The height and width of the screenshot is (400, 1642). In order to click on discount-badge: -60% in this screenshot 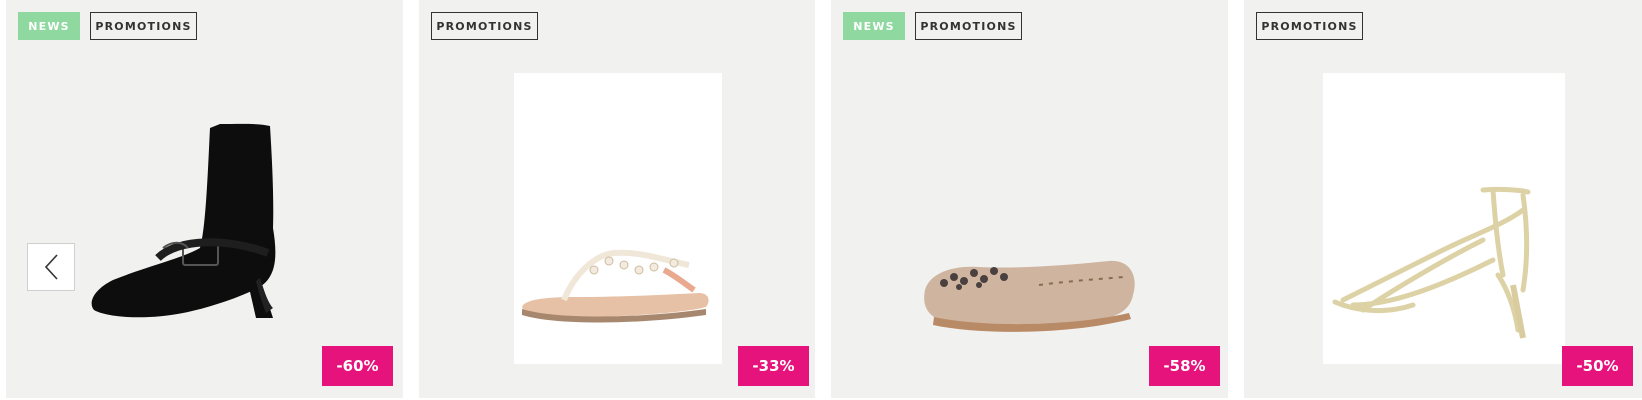, I will do `click(357, 366)`.